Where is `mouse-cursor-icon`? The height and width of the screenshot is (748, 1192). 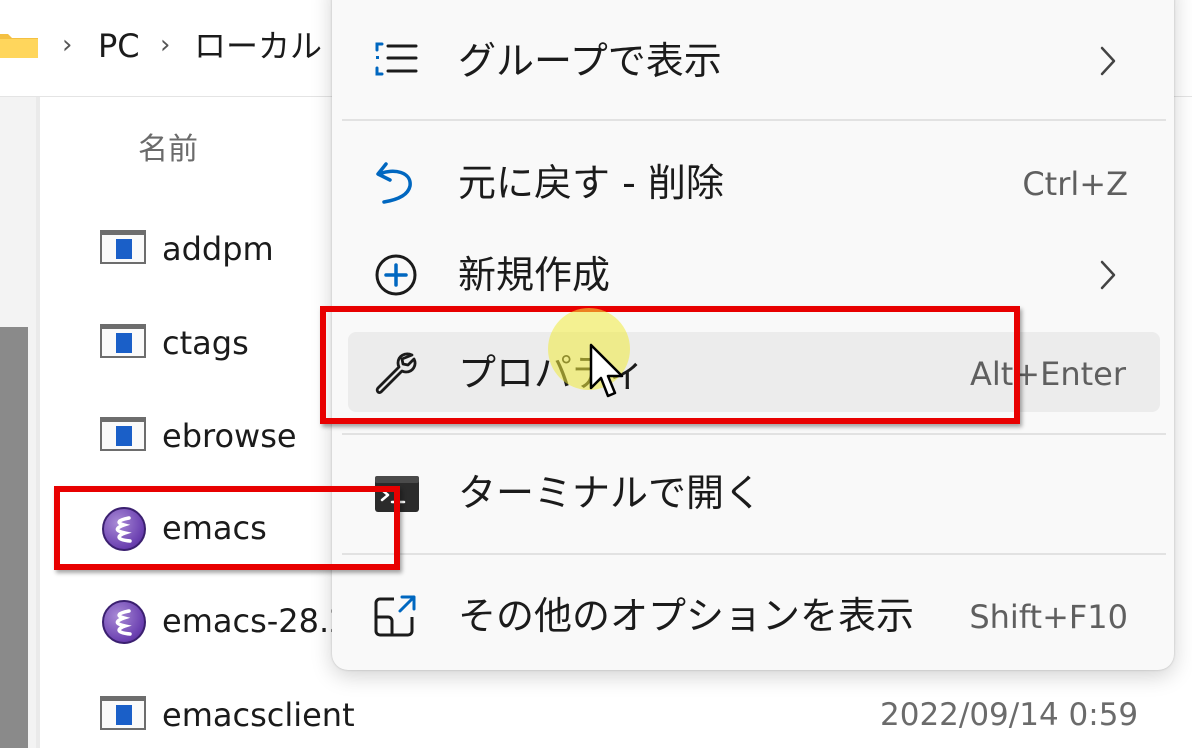 mouse-cursor-icon is located at coordinates (606, 370).